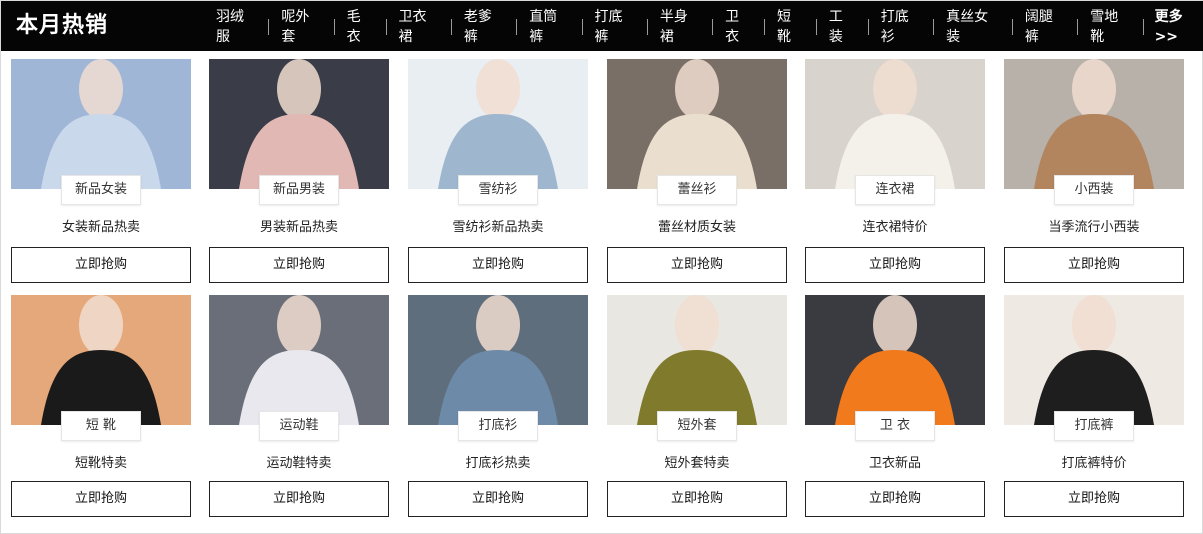 The image size is (1203, 534). Describe the element at coordinates (101, 464) in the screenshot. I see `product-description: 短靴特卖` at that location.